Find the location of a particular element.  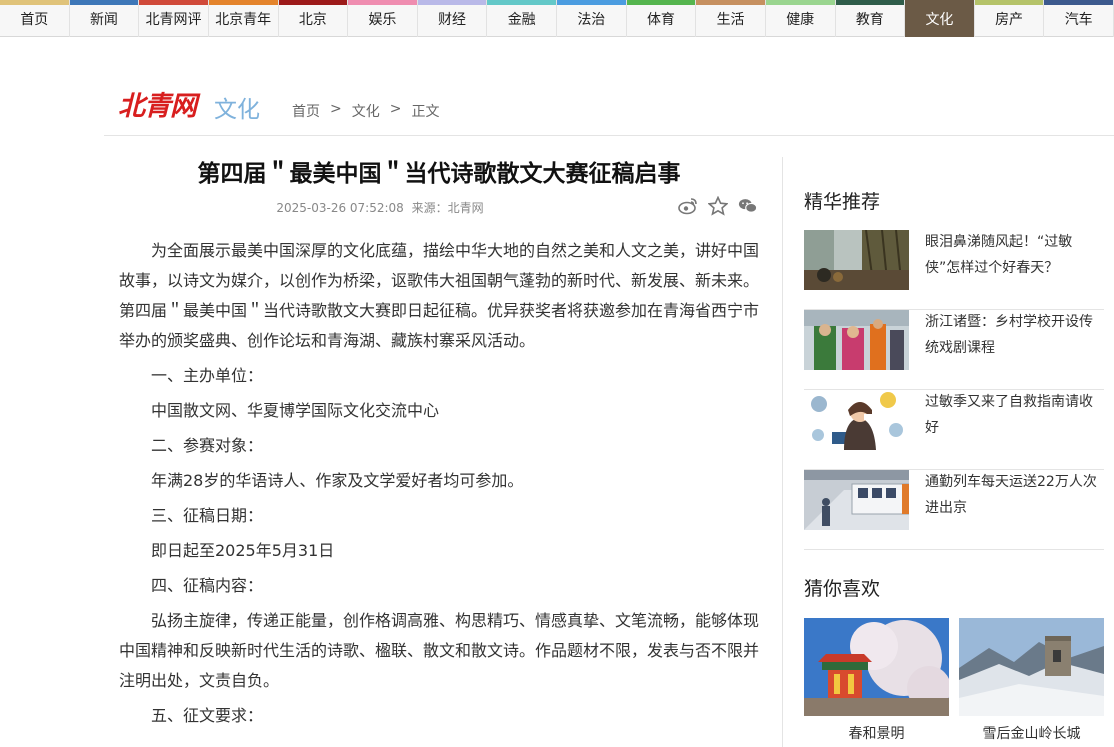

nav-item-label: 北京 is located at coordinates (312, 19).